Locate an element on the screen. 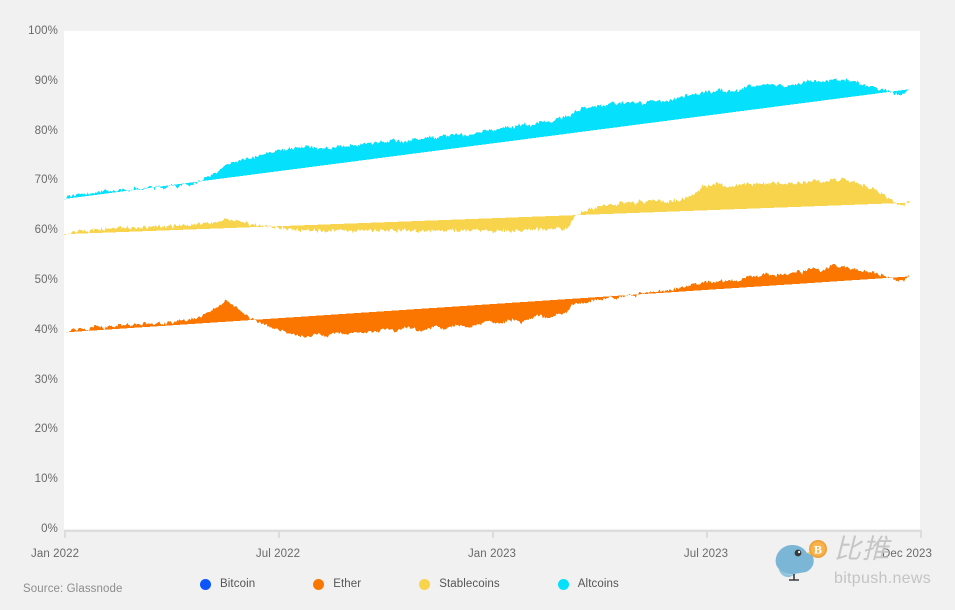 This screenshot has height=610, width=955. legend-item: Bitcoin is located at coordinates (227, 584).